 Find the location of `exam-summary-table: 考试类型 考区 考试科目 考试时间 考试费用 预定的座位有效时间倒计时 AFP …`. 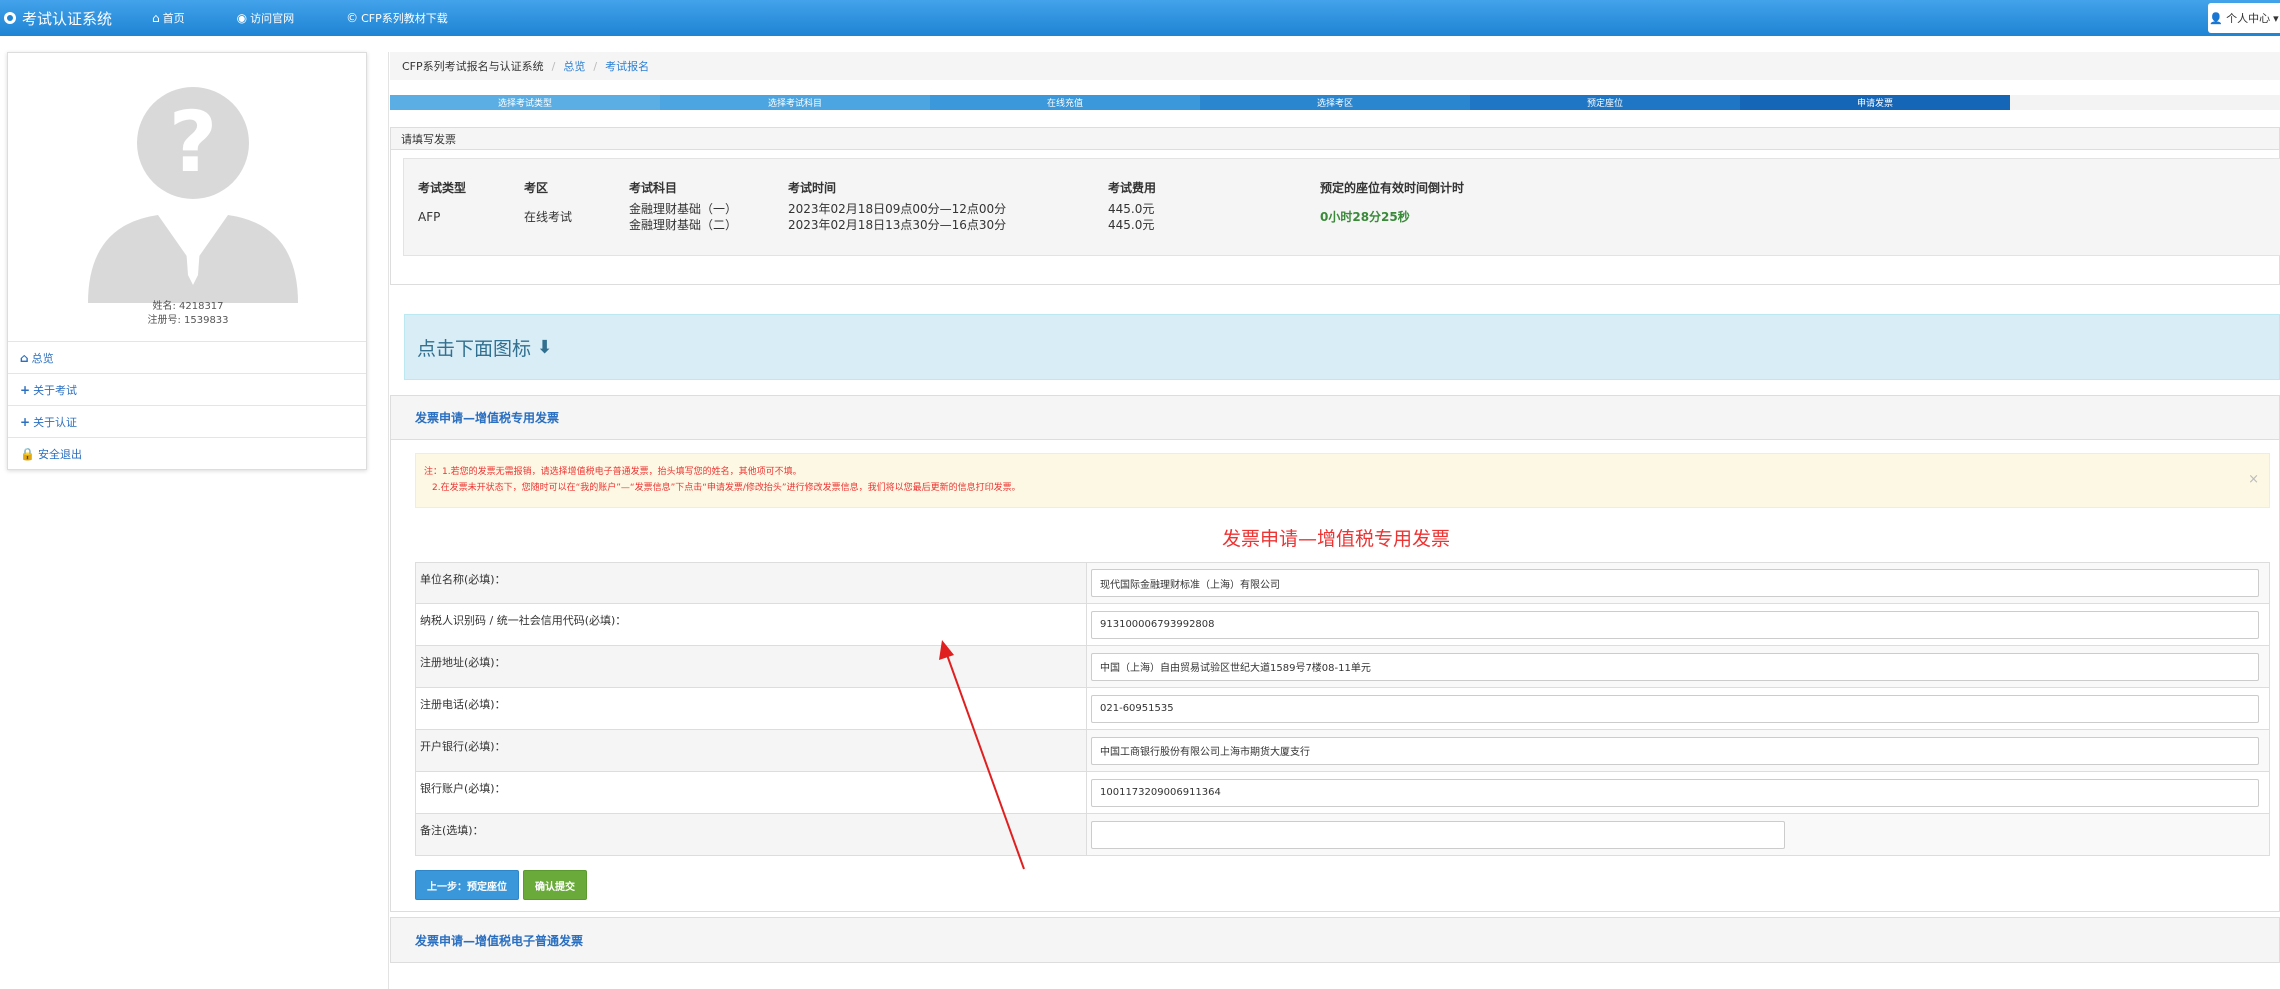

exam-summary-table: 考试类型 考区 考试科目 考试时间 考试费用 预定的座位有效时间倒计时 AFP … is located at coordinates (1341, 207).